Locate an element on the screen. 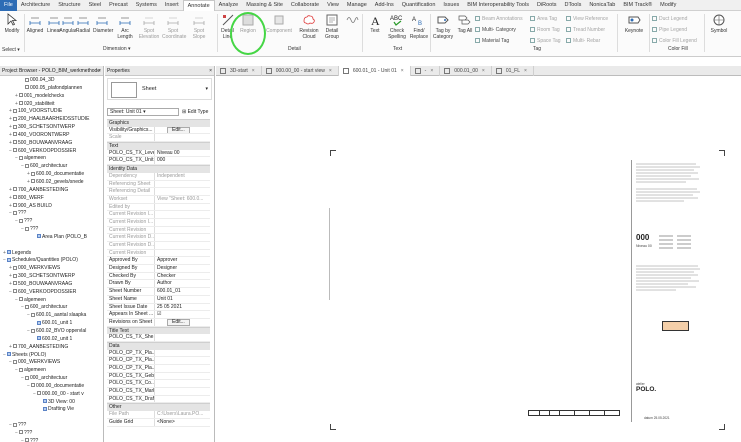  pipe-legend-button: Pipe Legend is located at coordinates (669, 30).